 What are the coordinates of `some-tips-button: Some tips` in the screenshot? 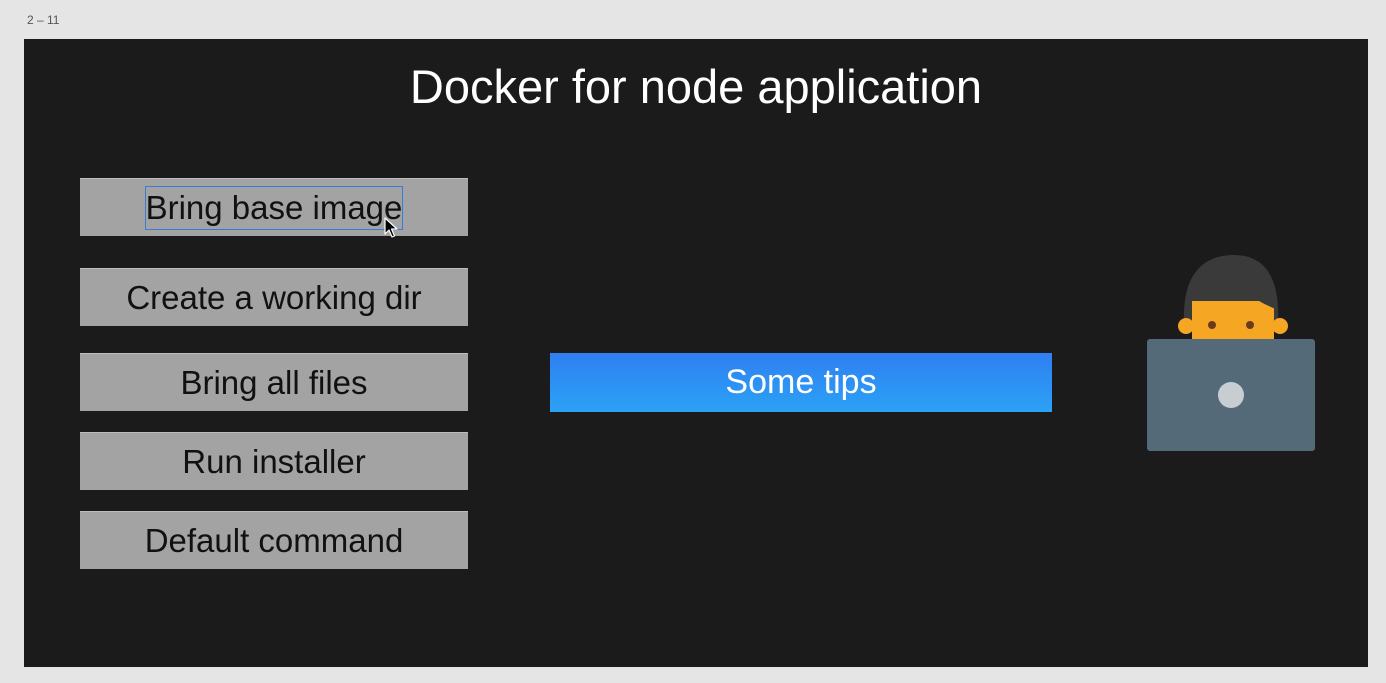 It's located at (801, 382).